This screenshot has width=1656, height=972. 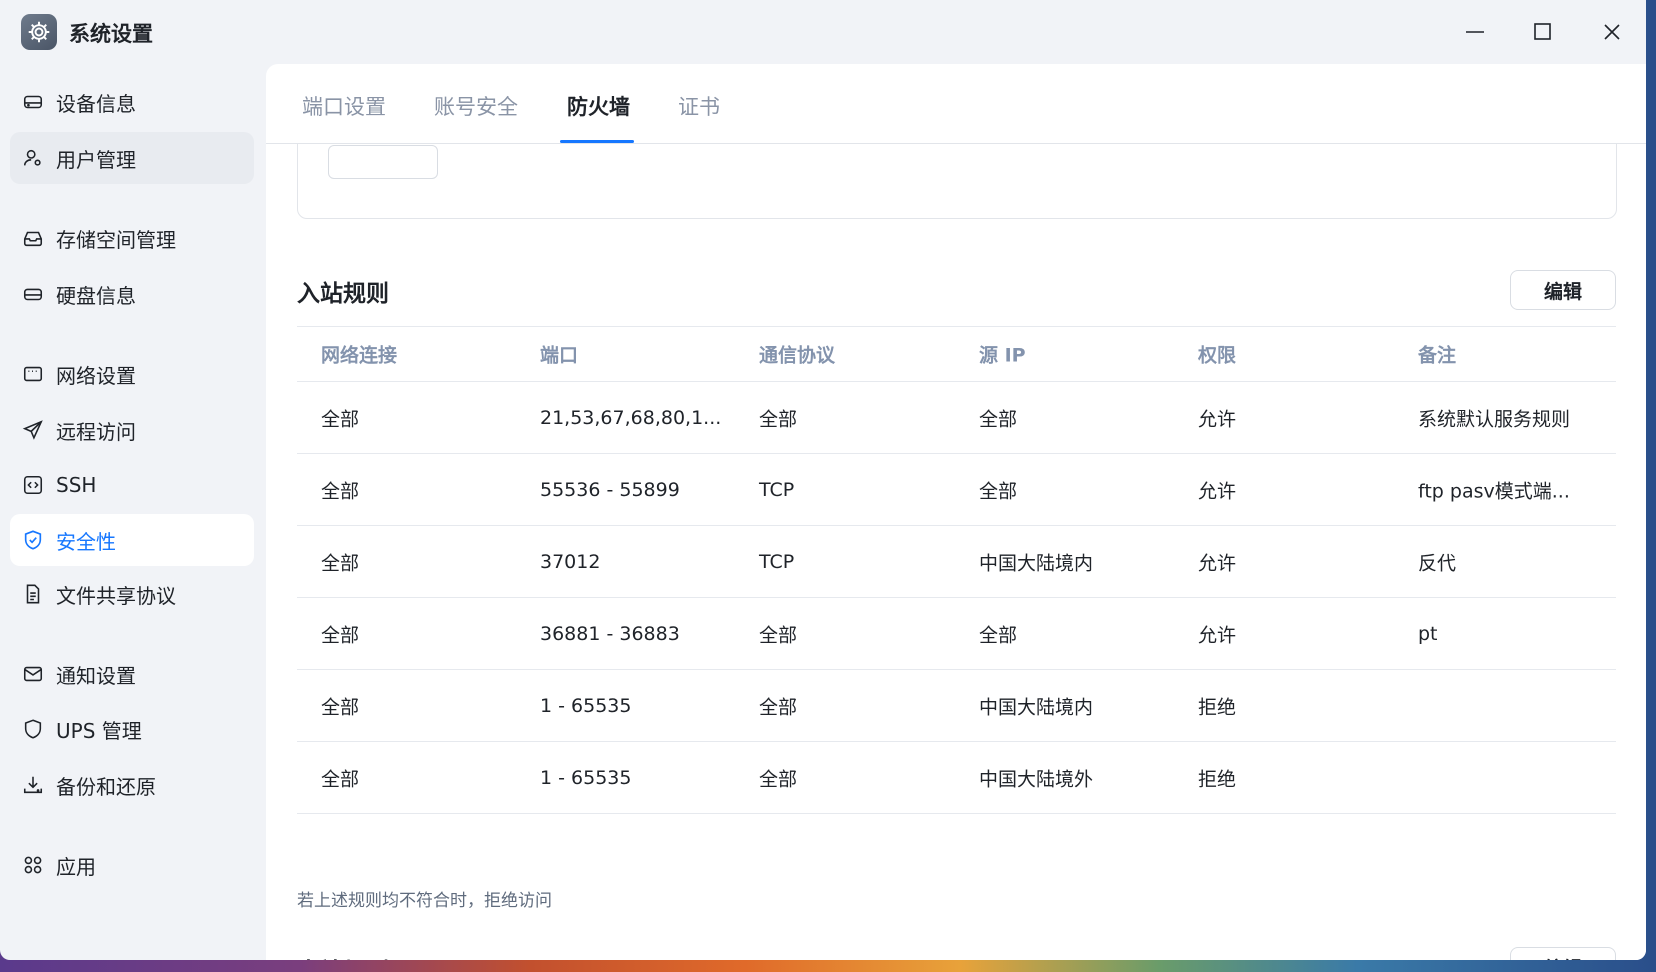 What do you see at coordinates (610, 489) in the screenshot?
I see `cell-port: 55536 - 55899` at bounding box center [610, 489].